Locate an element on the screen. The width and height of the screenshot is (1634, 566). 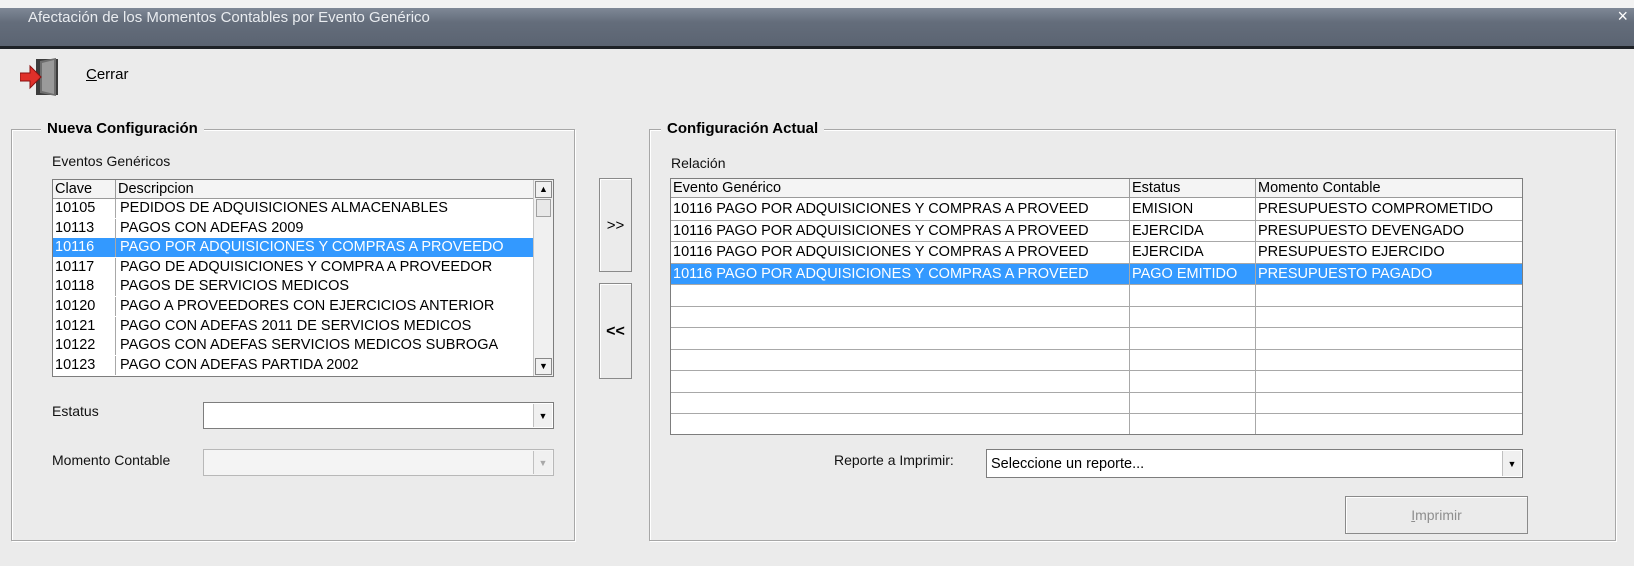
momento-cell: PRESUPUESTO PAGADO is located at coordinates (1389, 274).